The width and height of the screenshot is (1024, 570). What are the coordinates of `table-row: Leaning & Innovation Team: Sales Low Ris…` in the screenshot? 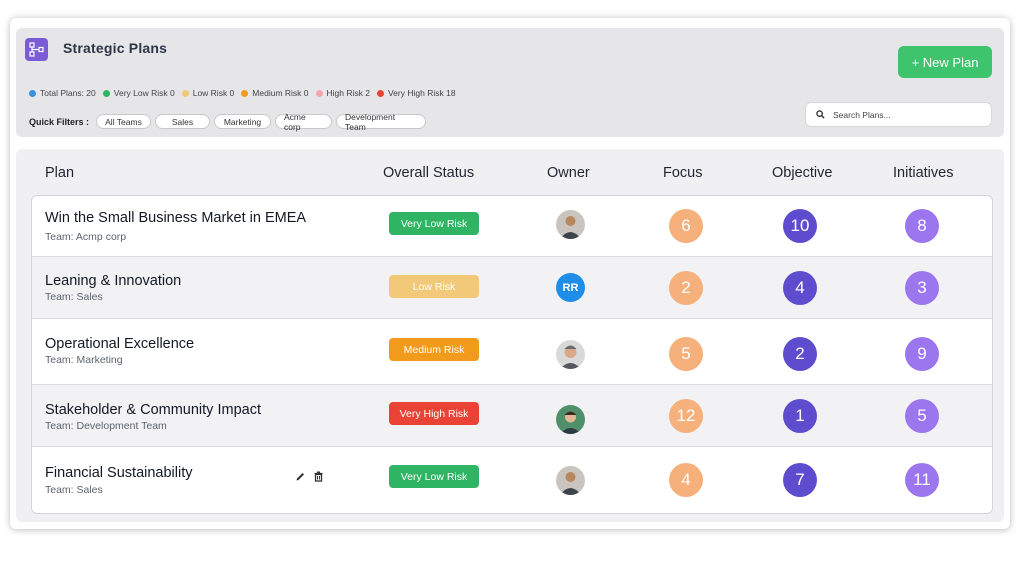 It's located at (512, 288).